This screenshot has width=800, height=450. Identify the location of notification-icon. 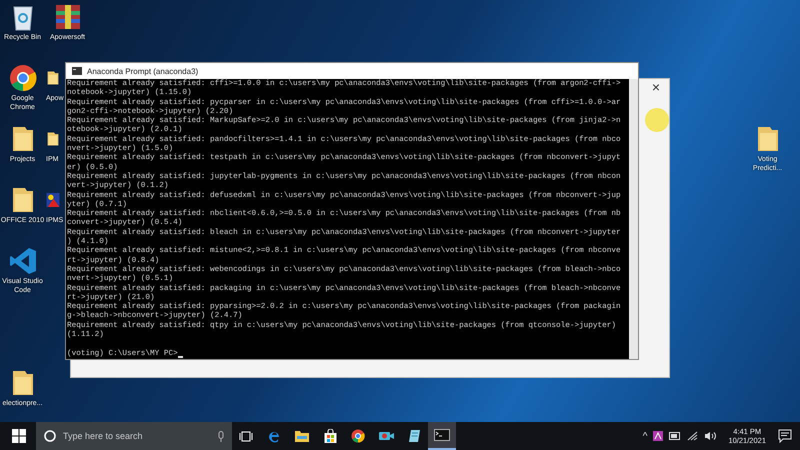
(785, 436).